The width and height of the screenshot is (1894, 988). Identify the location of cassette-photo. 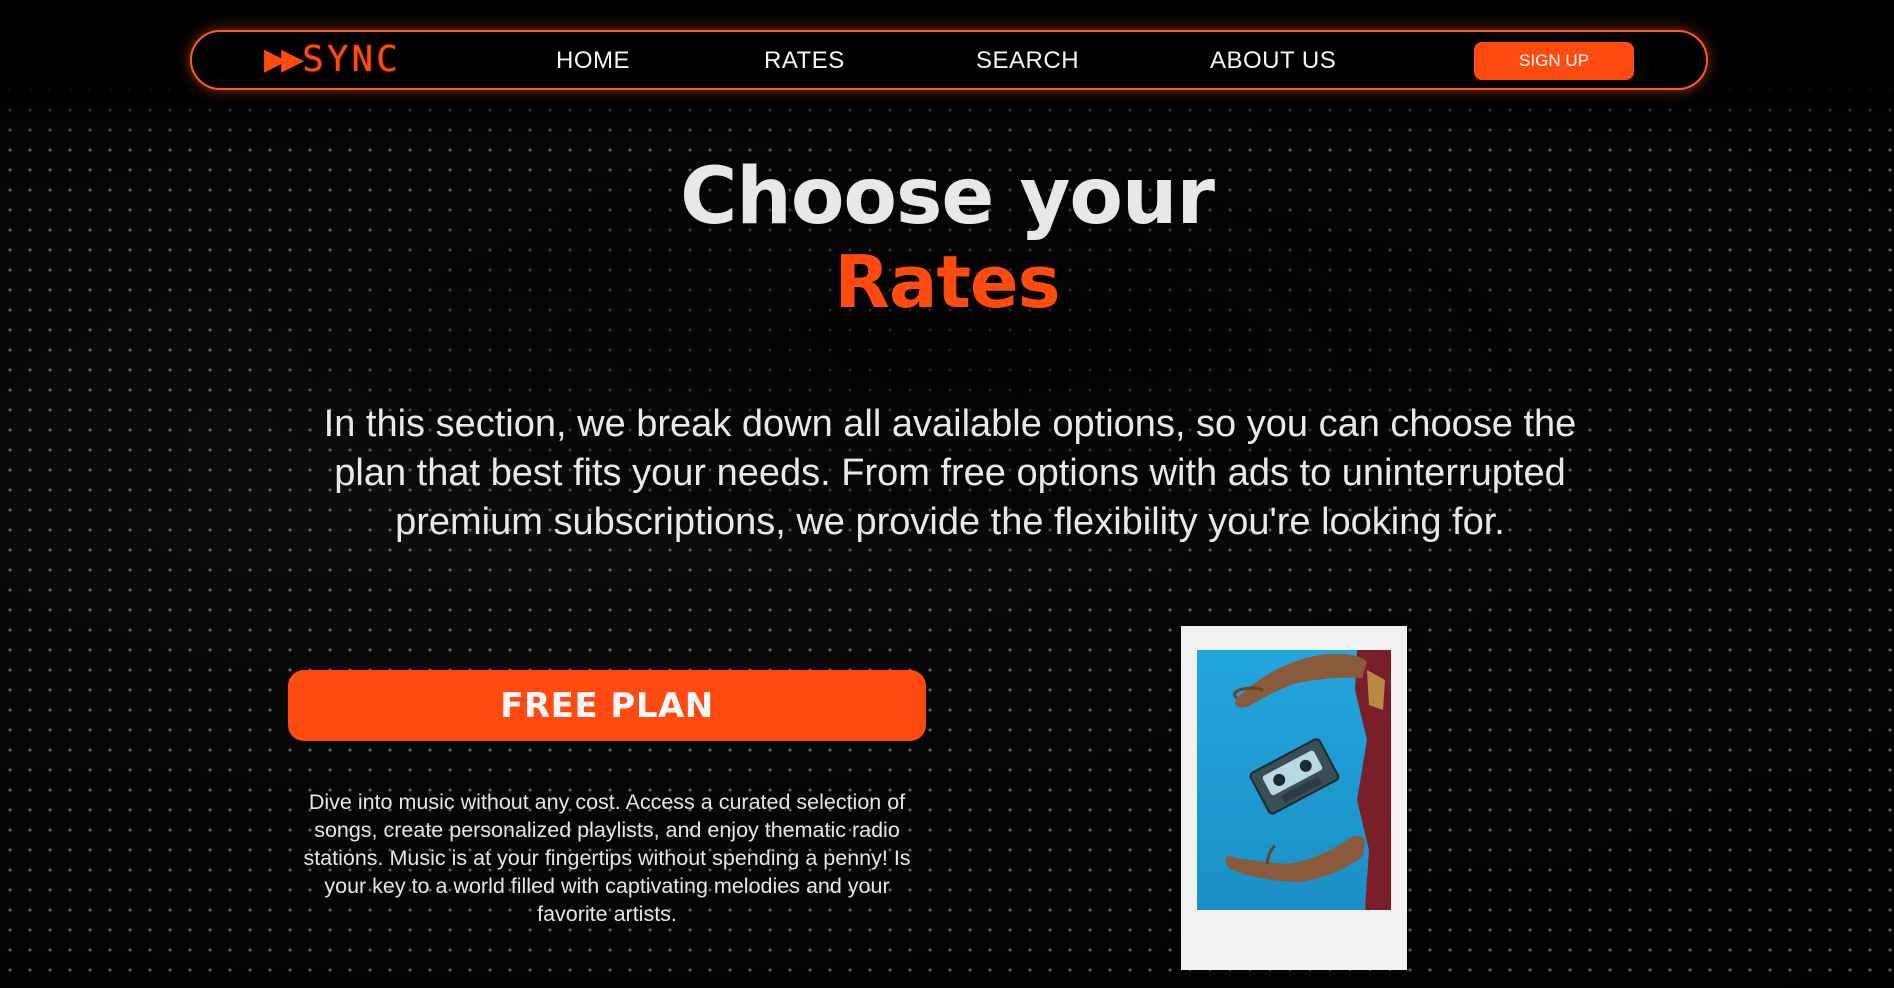
(1294, 780).